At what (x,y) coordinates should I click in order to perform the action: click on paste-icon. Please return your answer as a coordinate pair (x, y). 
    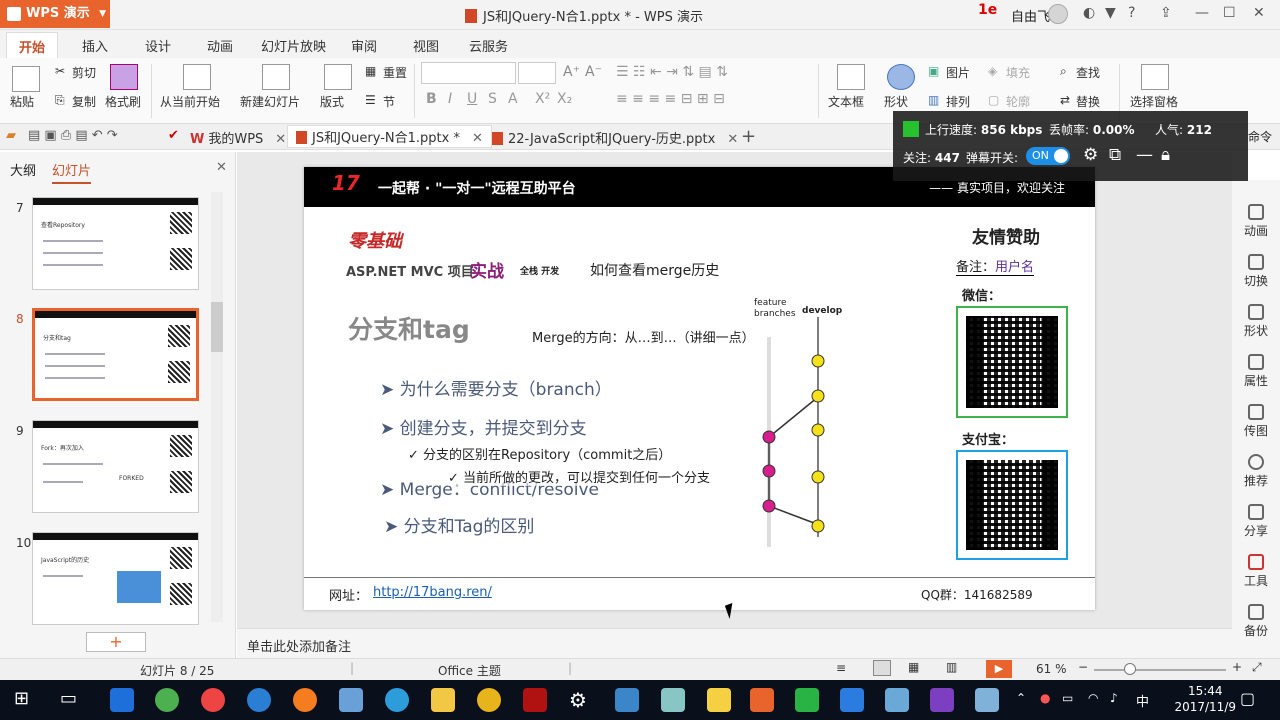
    Looking at the image, I should click on (26, 79).